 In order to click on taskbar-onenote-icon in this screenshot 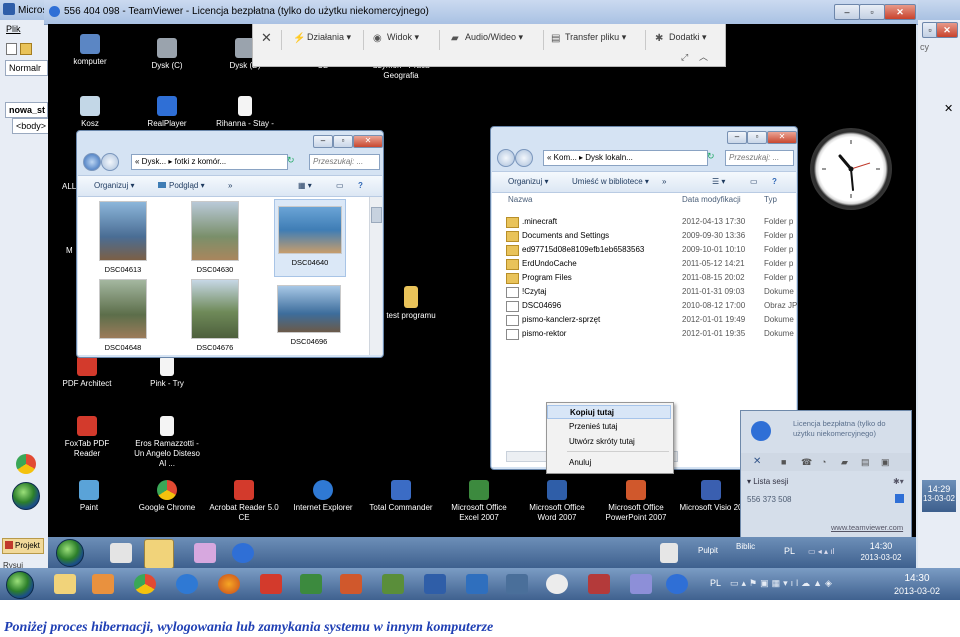, I will do `click(517, 584)`.